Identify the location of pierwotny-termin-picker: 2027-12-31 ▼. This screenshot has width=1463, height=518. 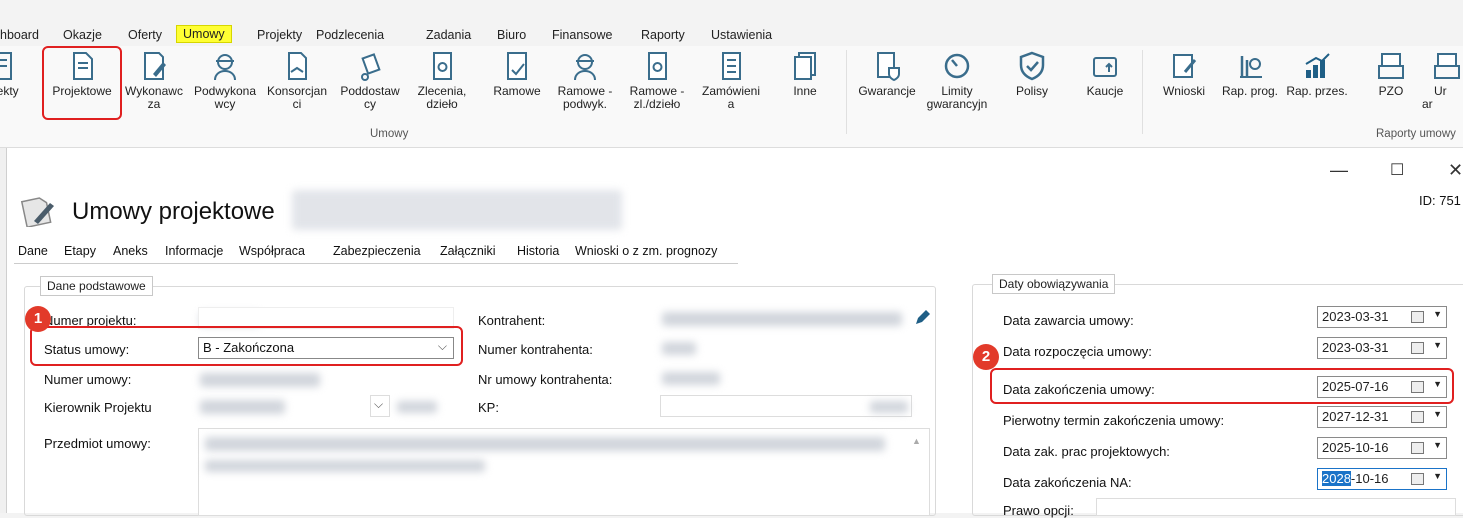
(1382, 417).